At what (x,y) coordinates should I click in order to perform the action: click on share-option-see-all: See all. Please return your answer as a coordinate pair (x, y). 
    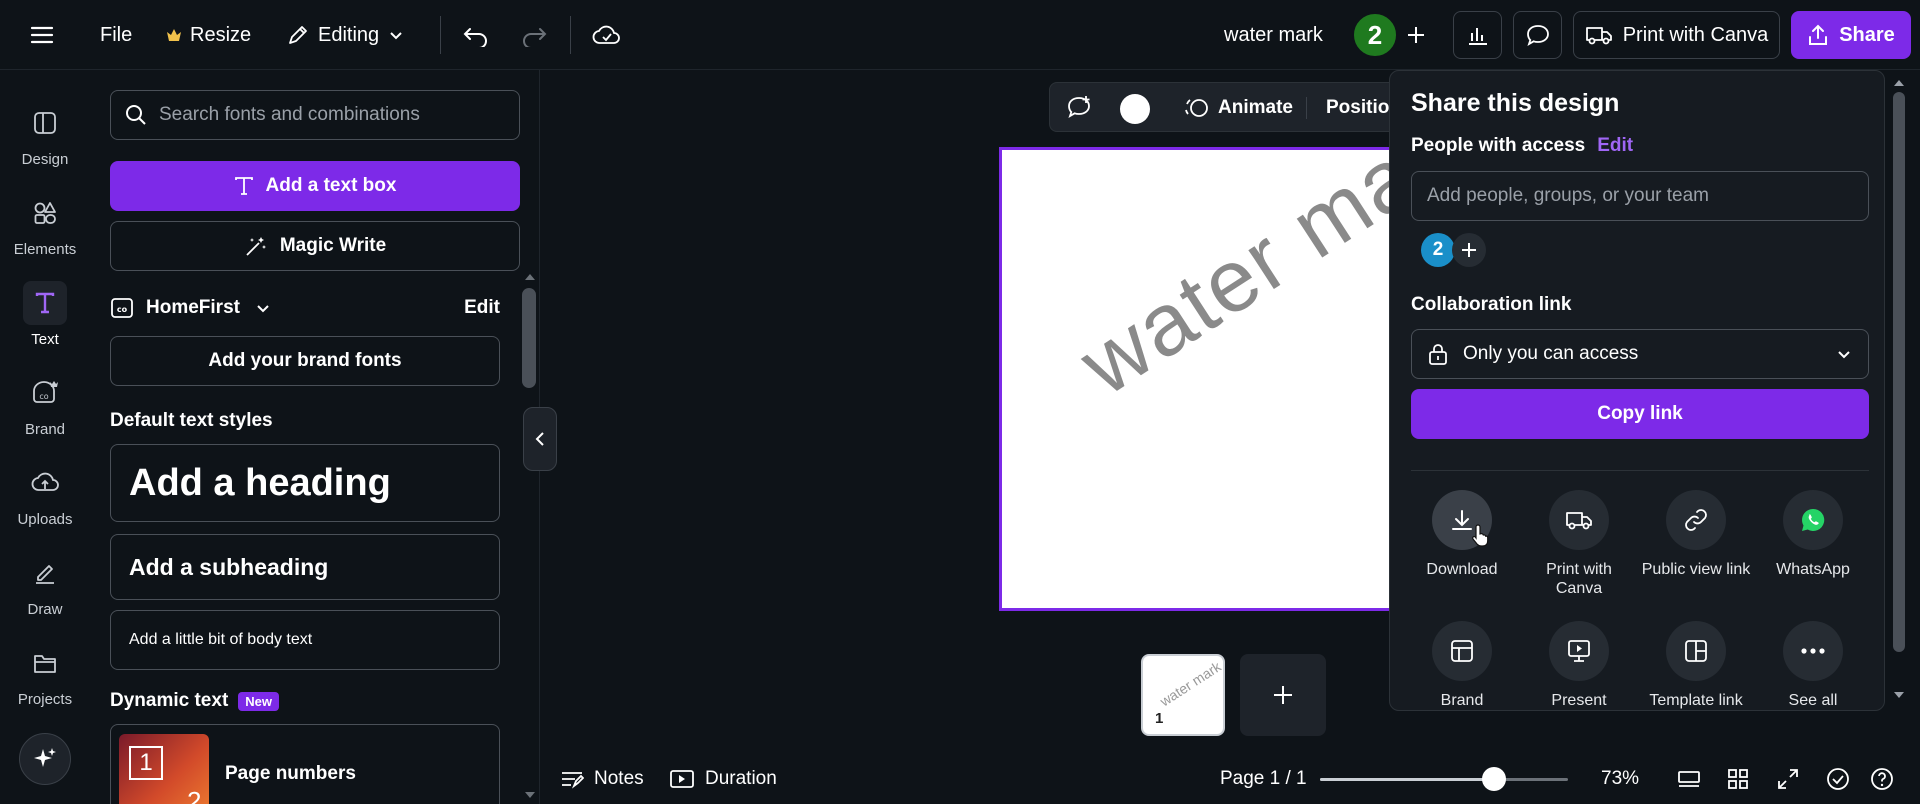
    Looking at the image, I should click on (1813, 665).